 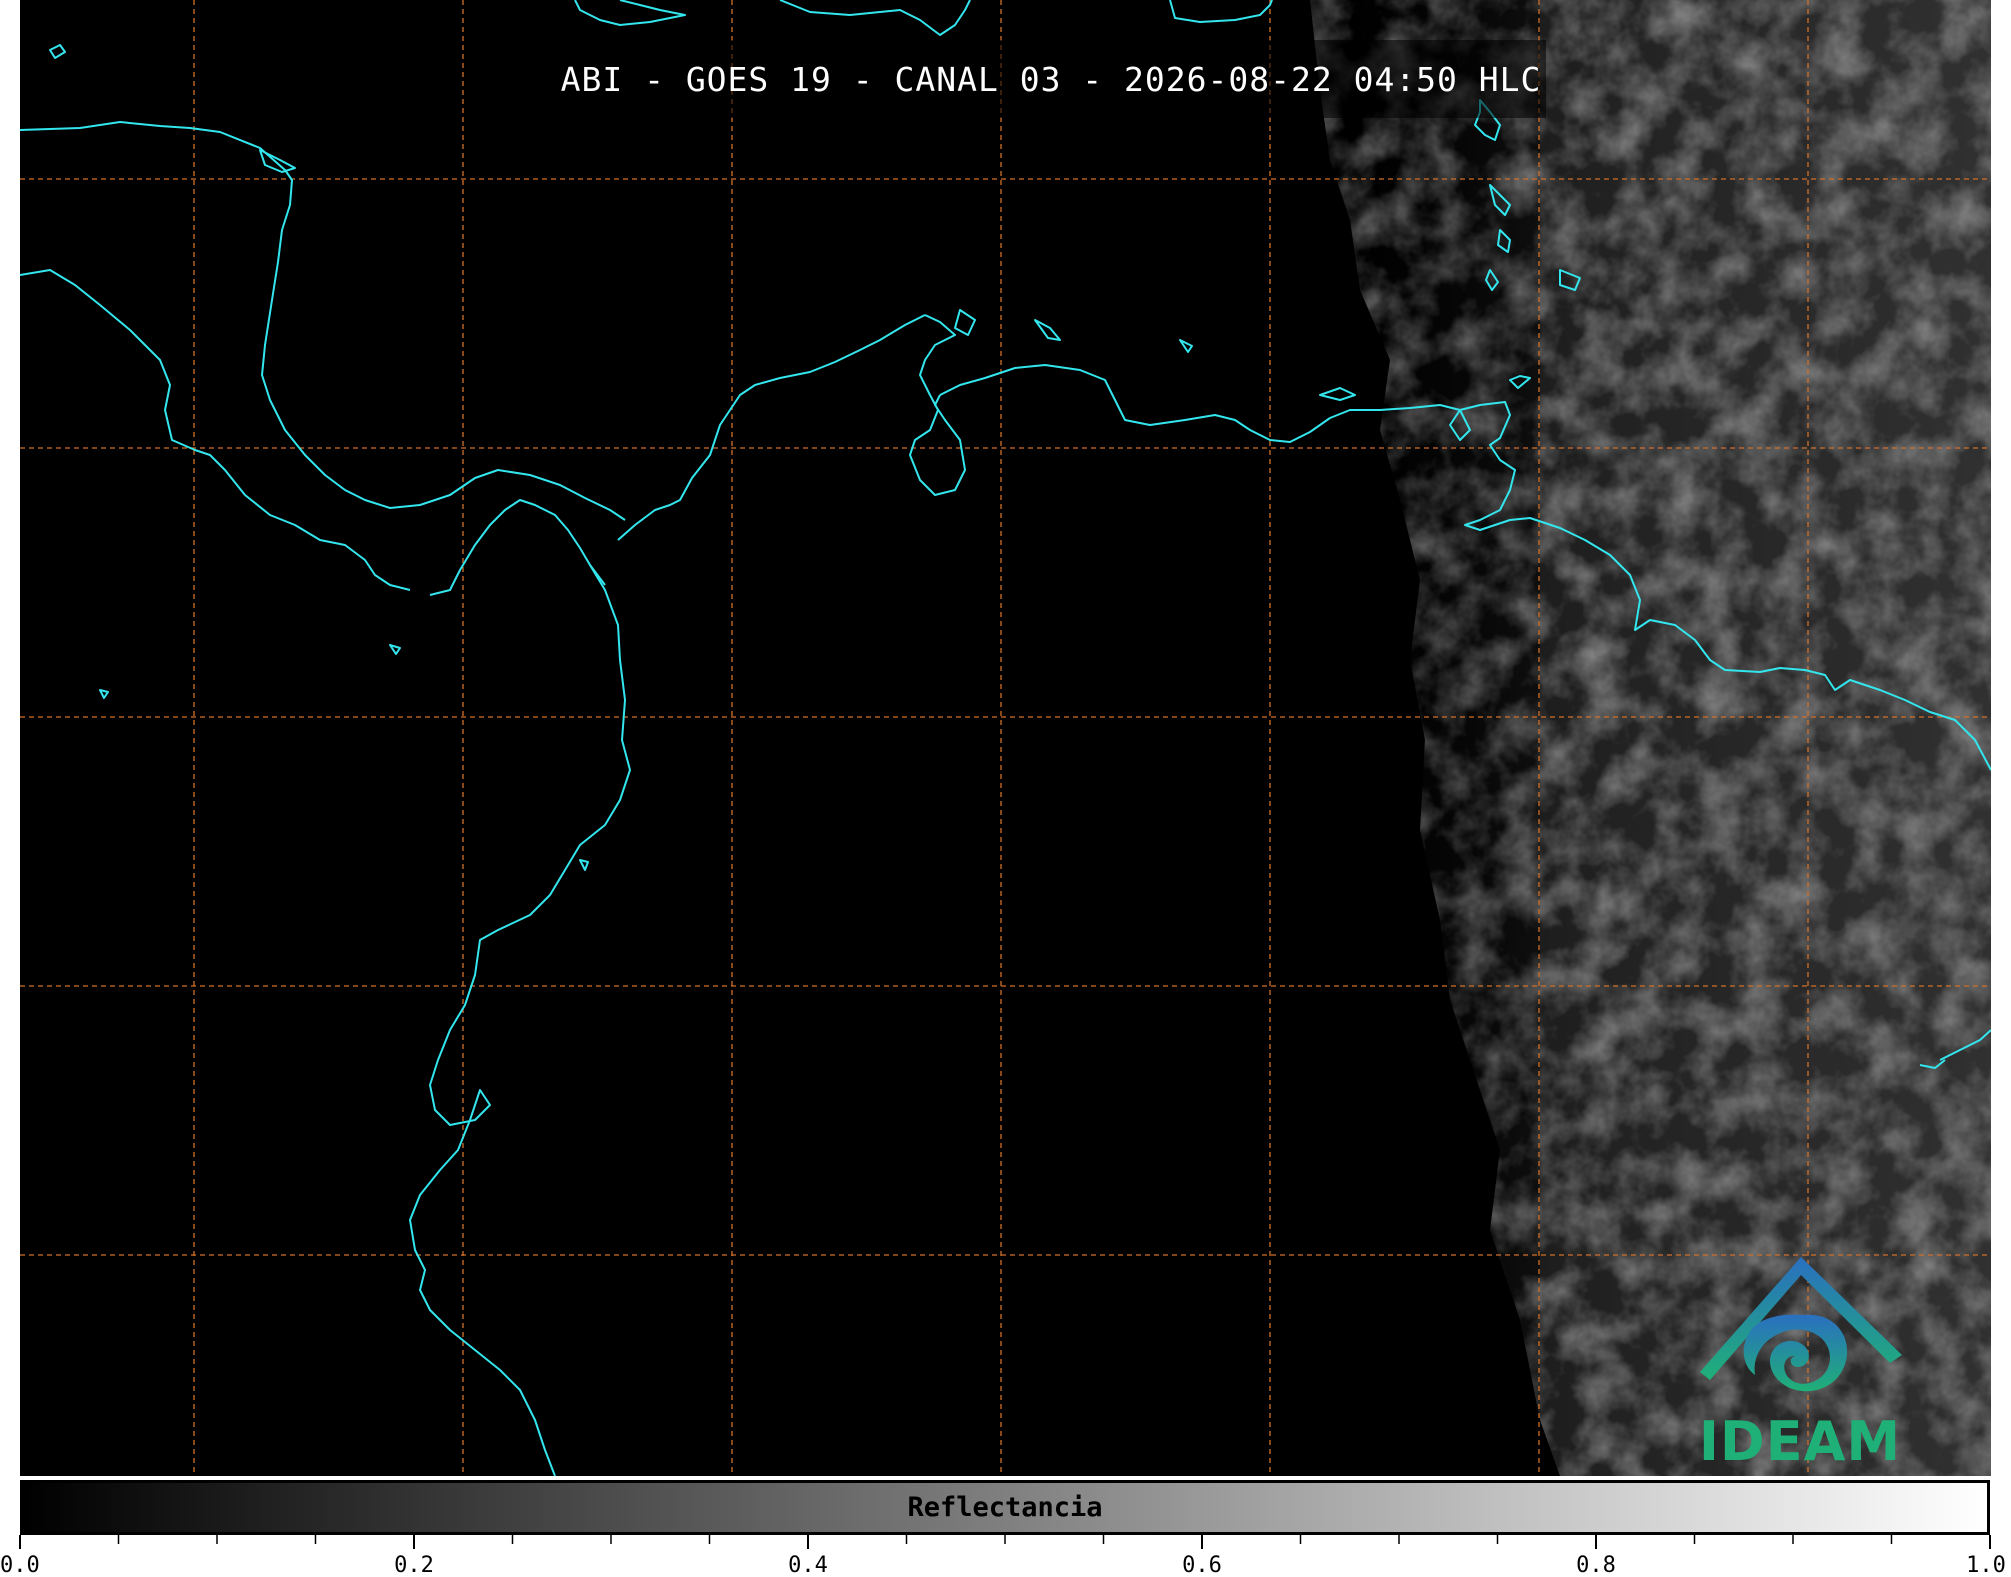 I want to click on colorbar-tick-label: 0.8, so click(x=1596, y=1565).